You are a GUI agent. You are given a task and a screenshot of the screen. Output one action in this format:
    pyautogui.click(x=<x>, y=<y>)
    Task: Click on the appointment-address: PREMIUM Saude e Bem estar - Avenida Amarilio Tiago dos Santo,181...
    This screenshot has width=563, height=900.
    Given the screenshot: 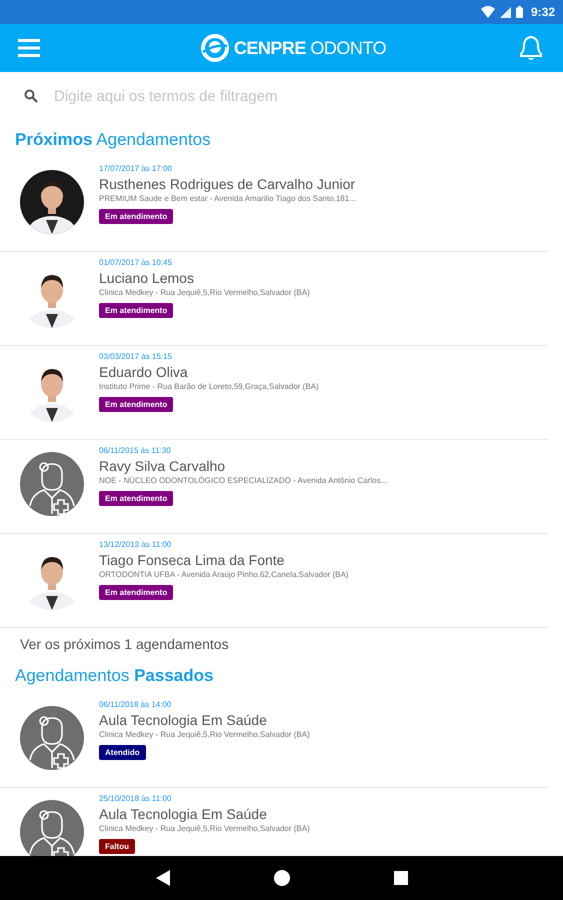 What is the action you would take?
    pyautogui.click(x=227, y=199)
    